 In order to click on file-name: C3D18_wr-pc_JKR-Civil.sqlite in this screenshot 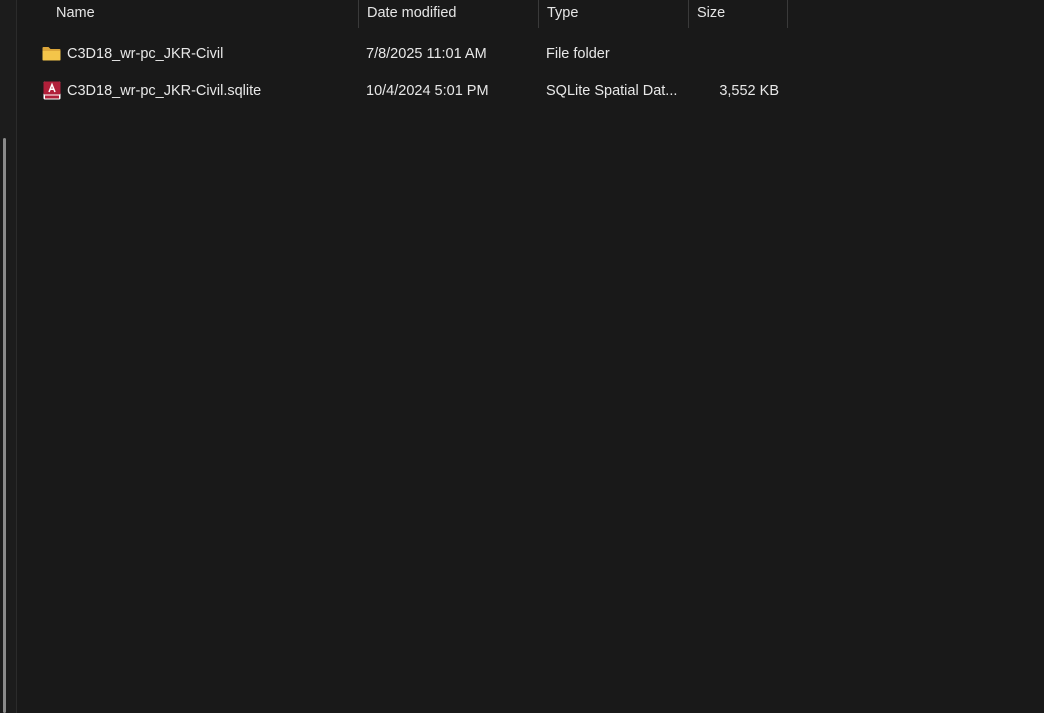, I will do `click(164, 91)`.